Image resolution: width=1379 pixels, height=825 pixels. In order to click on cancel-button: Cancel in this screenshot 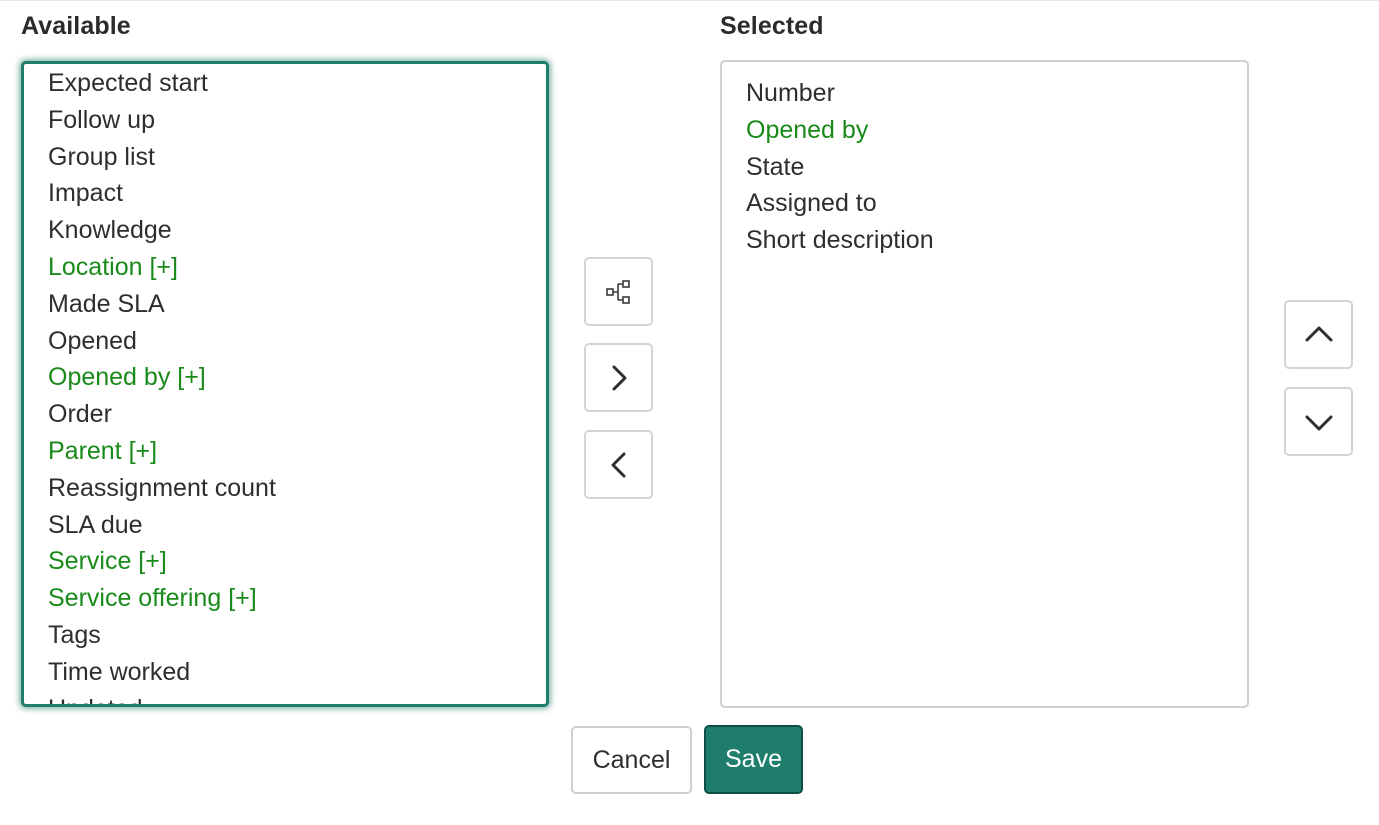, I will do `click(631, 760)`.